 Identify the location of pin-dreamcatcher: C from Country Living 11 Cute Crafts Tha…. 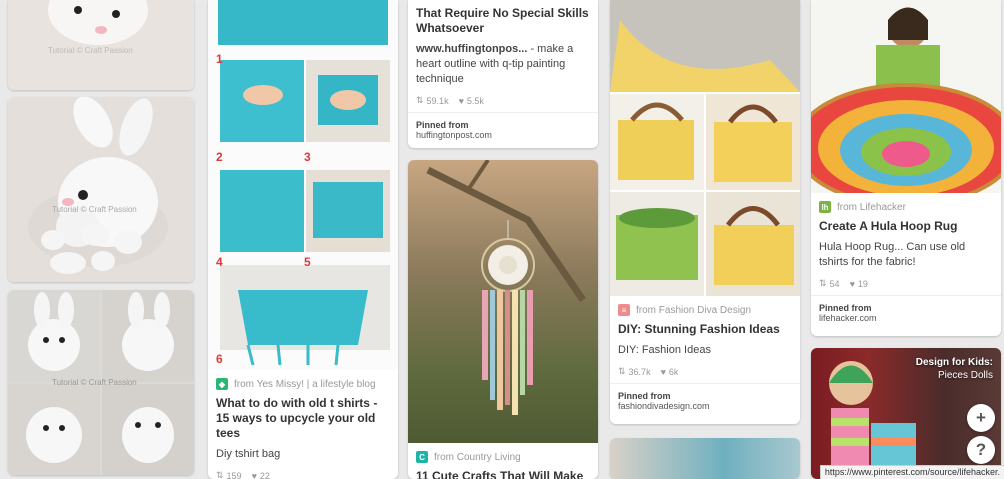
(503, 319).